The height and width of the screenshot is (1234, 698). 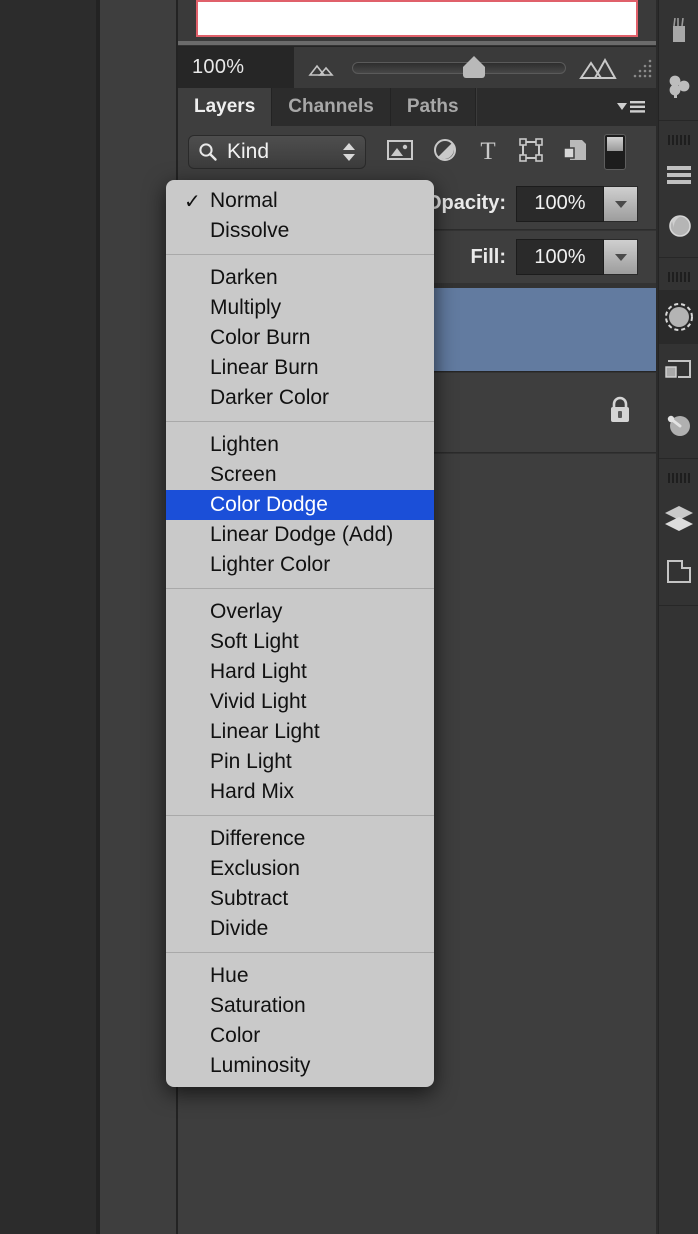 What do you see at coordinates (251, 761) in the screenshot?
I see `menu-item-label: Pin Light` at bounding box center [251, 761].